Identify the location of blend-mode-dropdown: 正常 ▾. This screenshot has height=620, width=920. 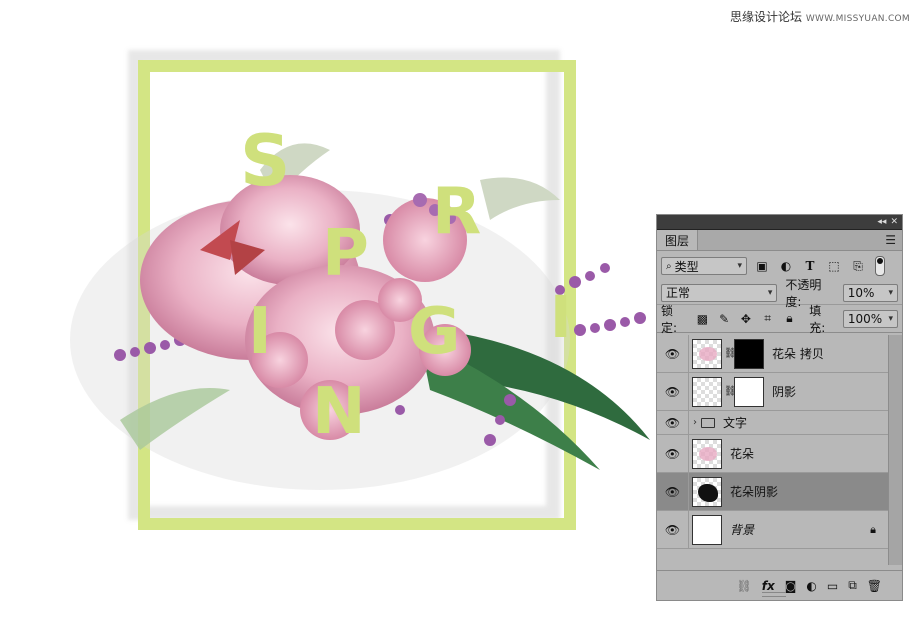
(719, 292).